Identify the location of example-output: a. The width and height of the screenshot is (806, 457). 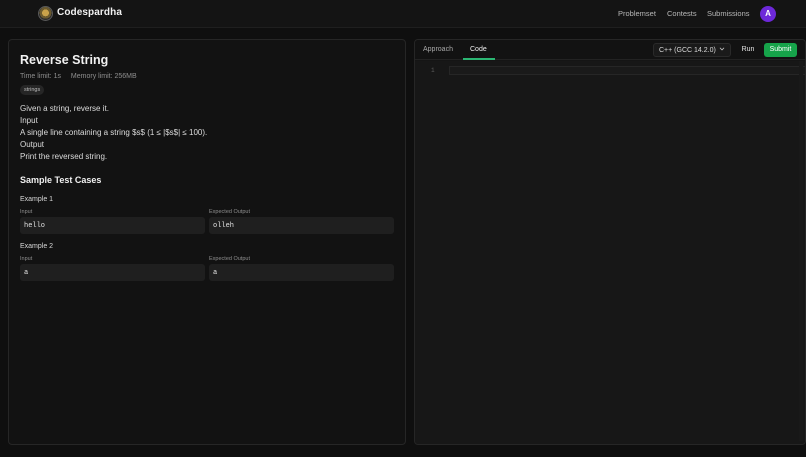
(301, 272).